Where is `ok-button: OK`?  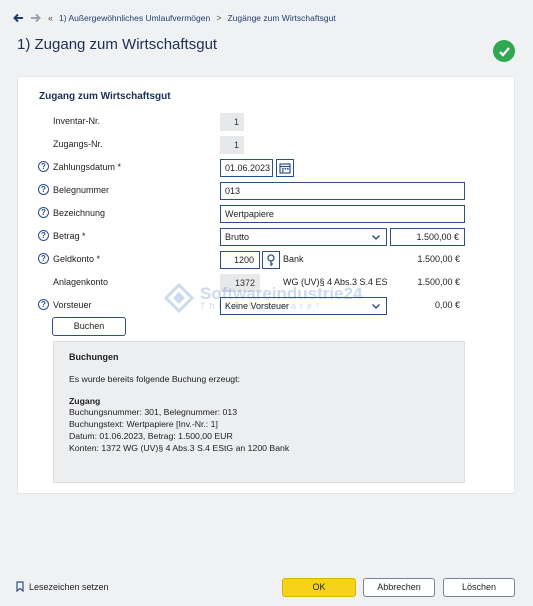
ok-button: OK is located at coordinates (319, 587).